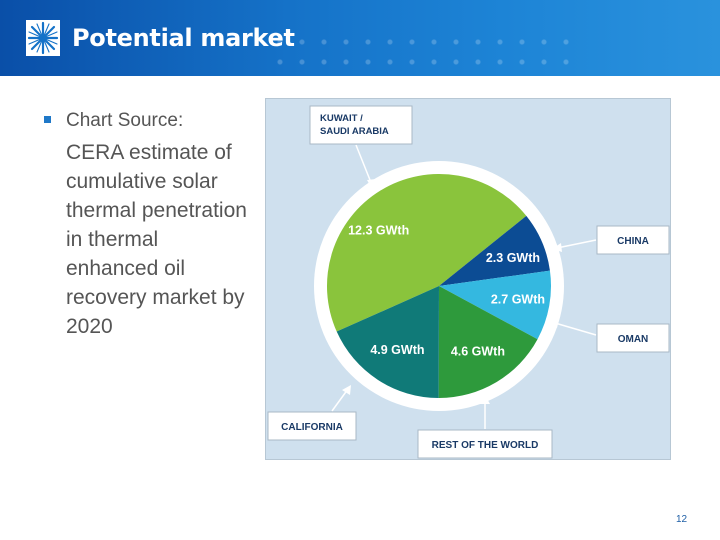 This screenshot has width=720, height=540. Describe the element at coordinates (682, 519) in the screenshot. I see `page-number: 12` at that location.